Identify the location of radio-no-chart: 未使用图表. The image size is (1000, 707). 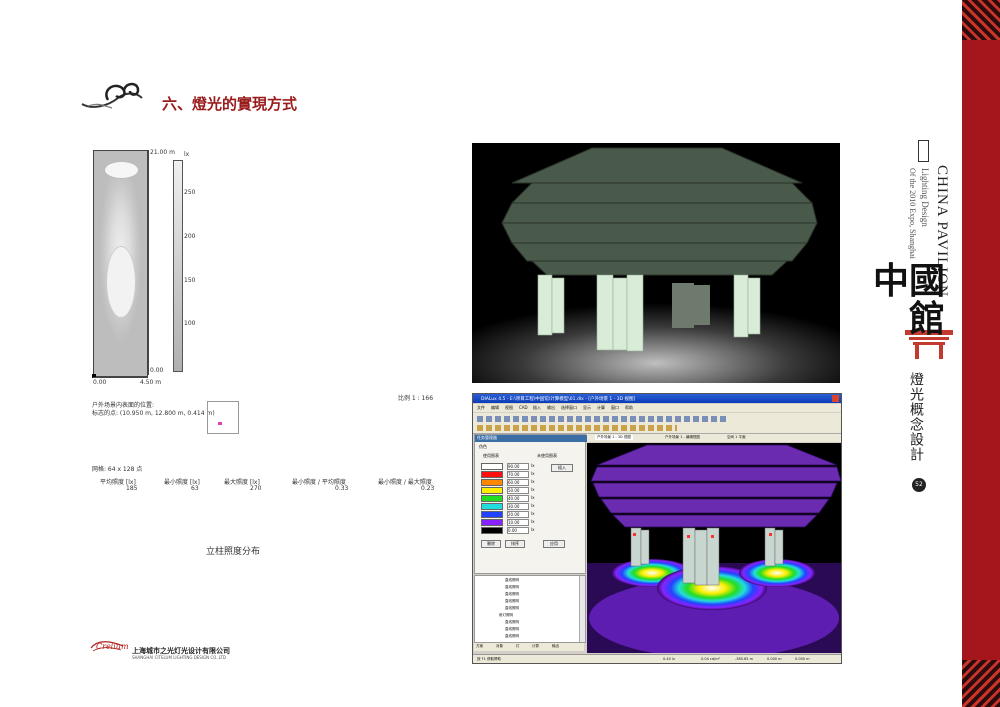
(547, 456).